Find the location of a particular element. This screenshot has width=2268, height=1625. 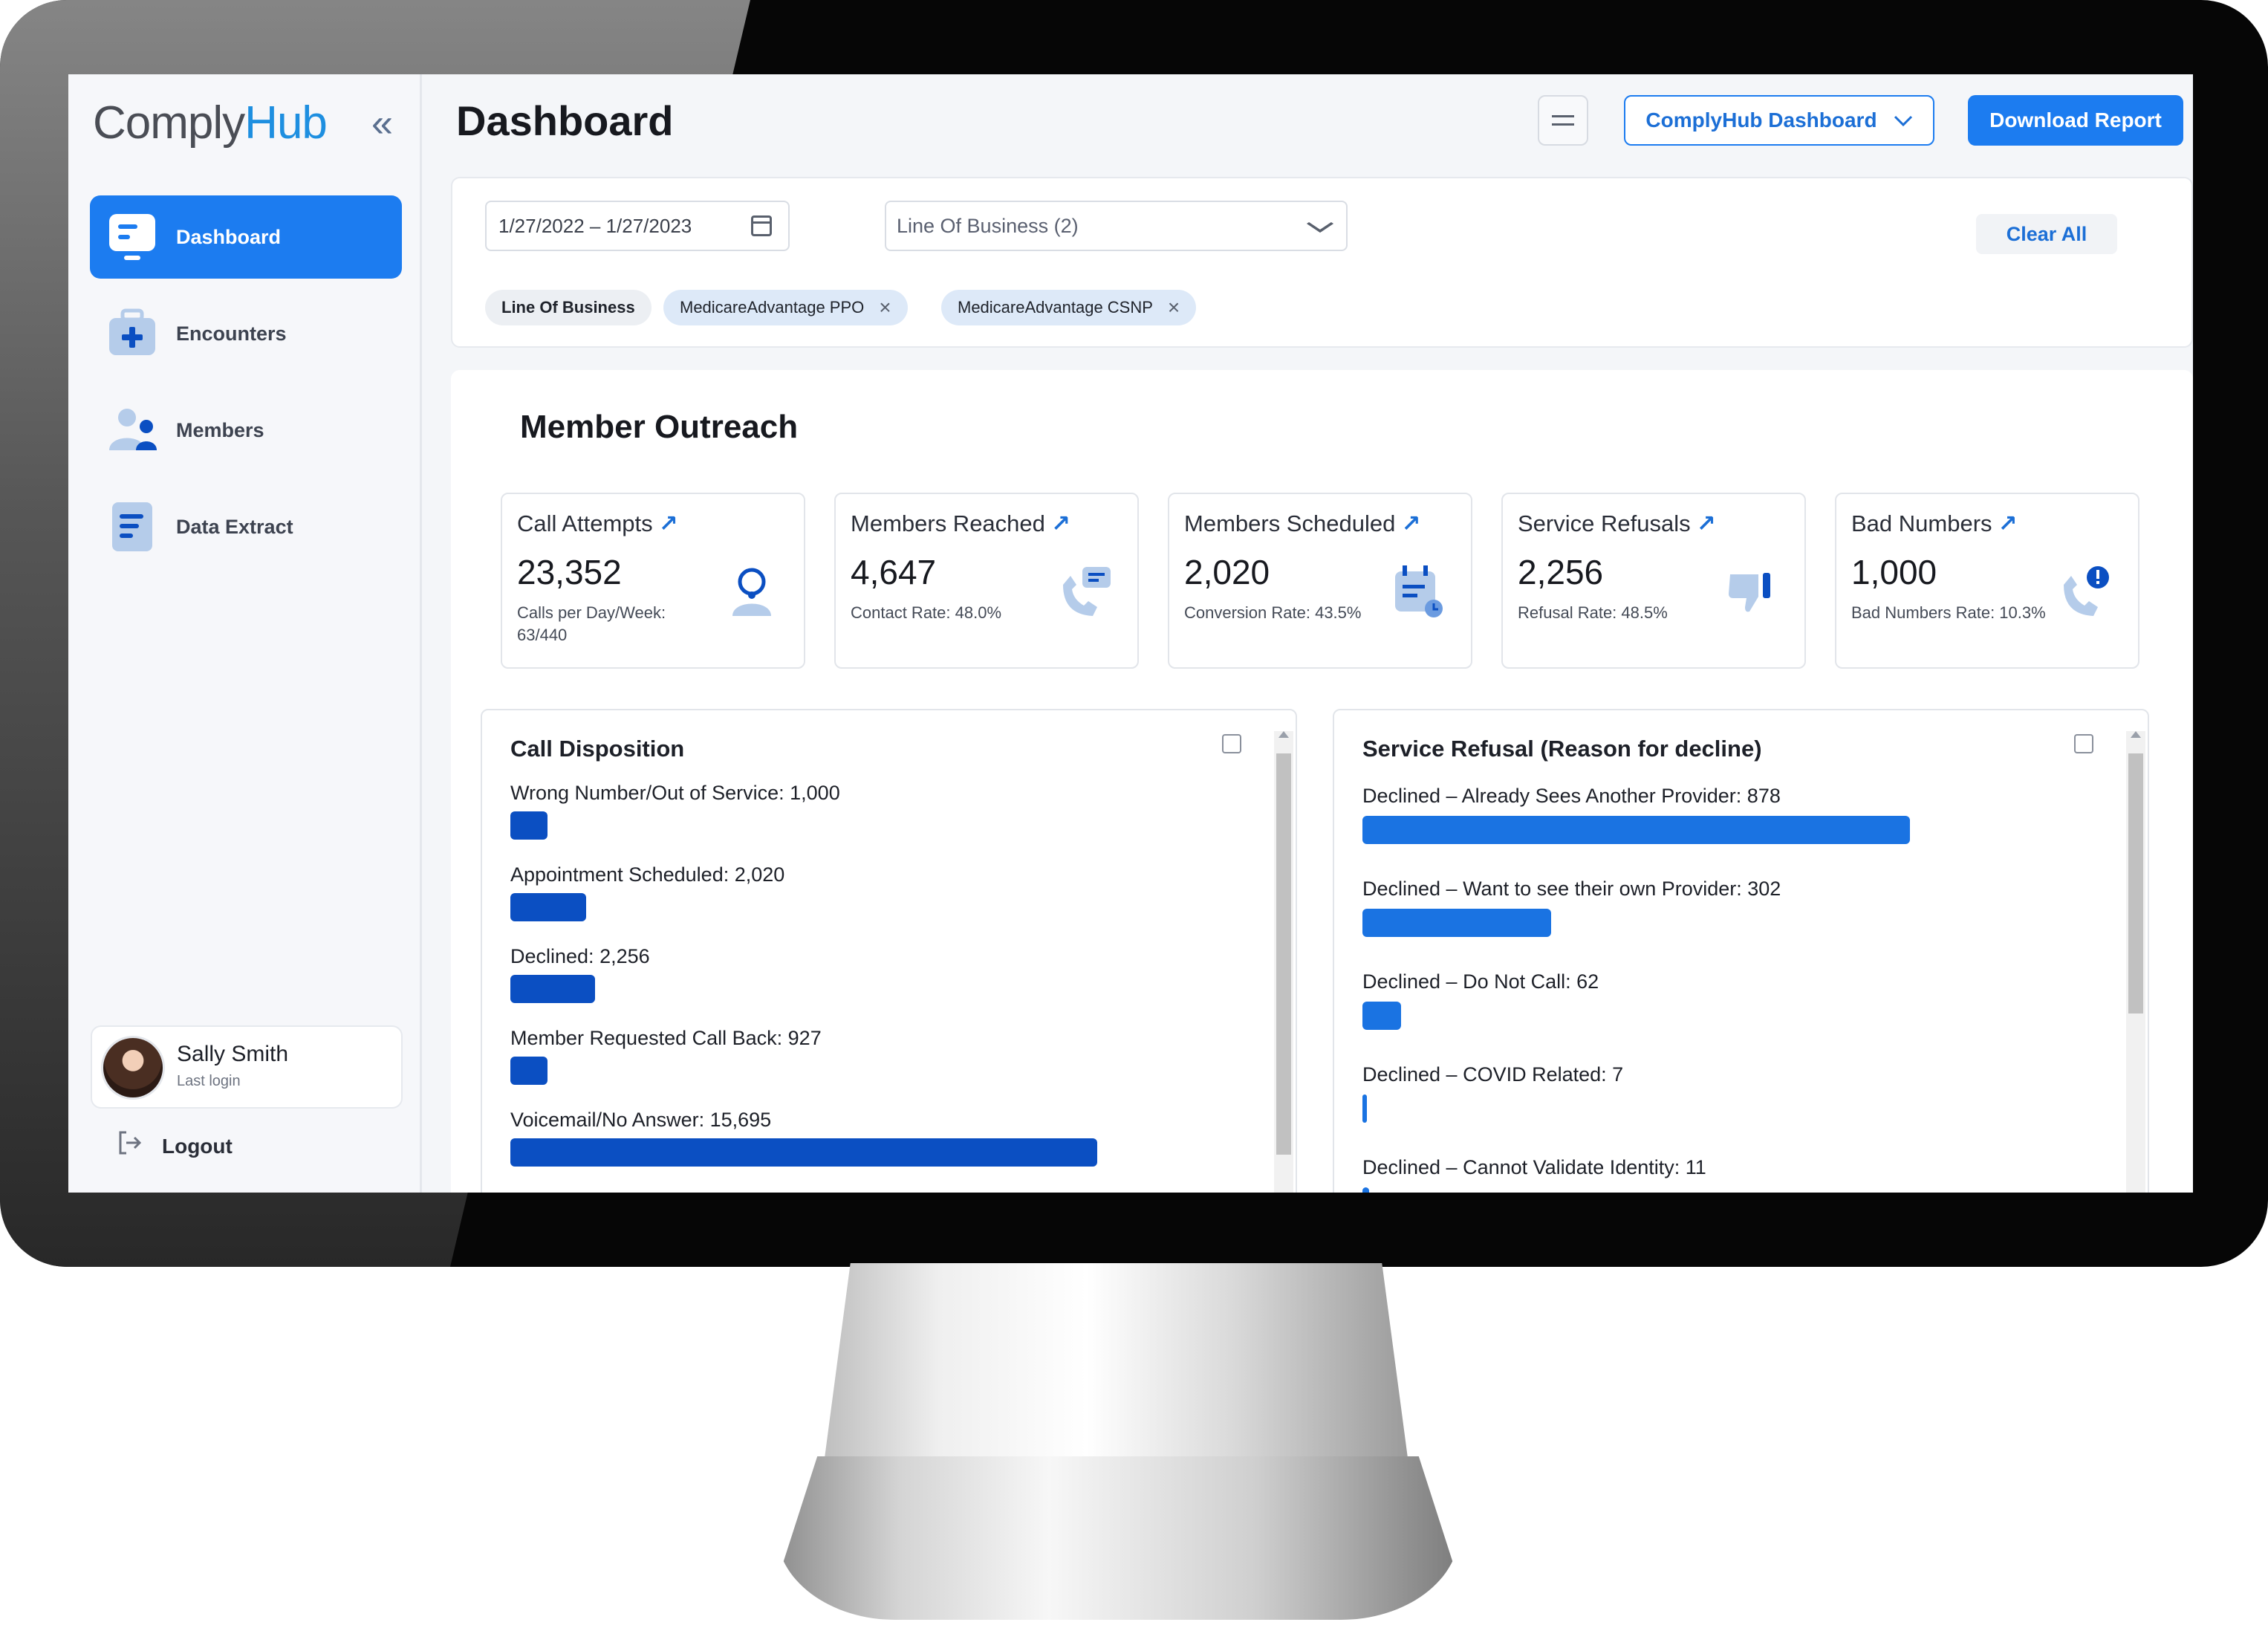

logout-button: Logout is located at coordinates (175, 1146).